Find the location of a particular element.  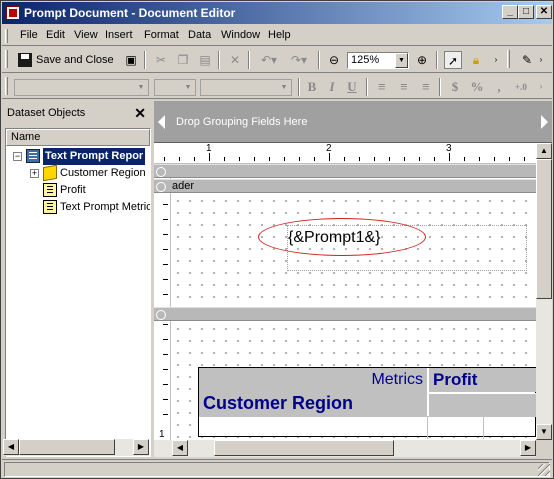

minimize-button: _ is located at coordinates (510, 12).